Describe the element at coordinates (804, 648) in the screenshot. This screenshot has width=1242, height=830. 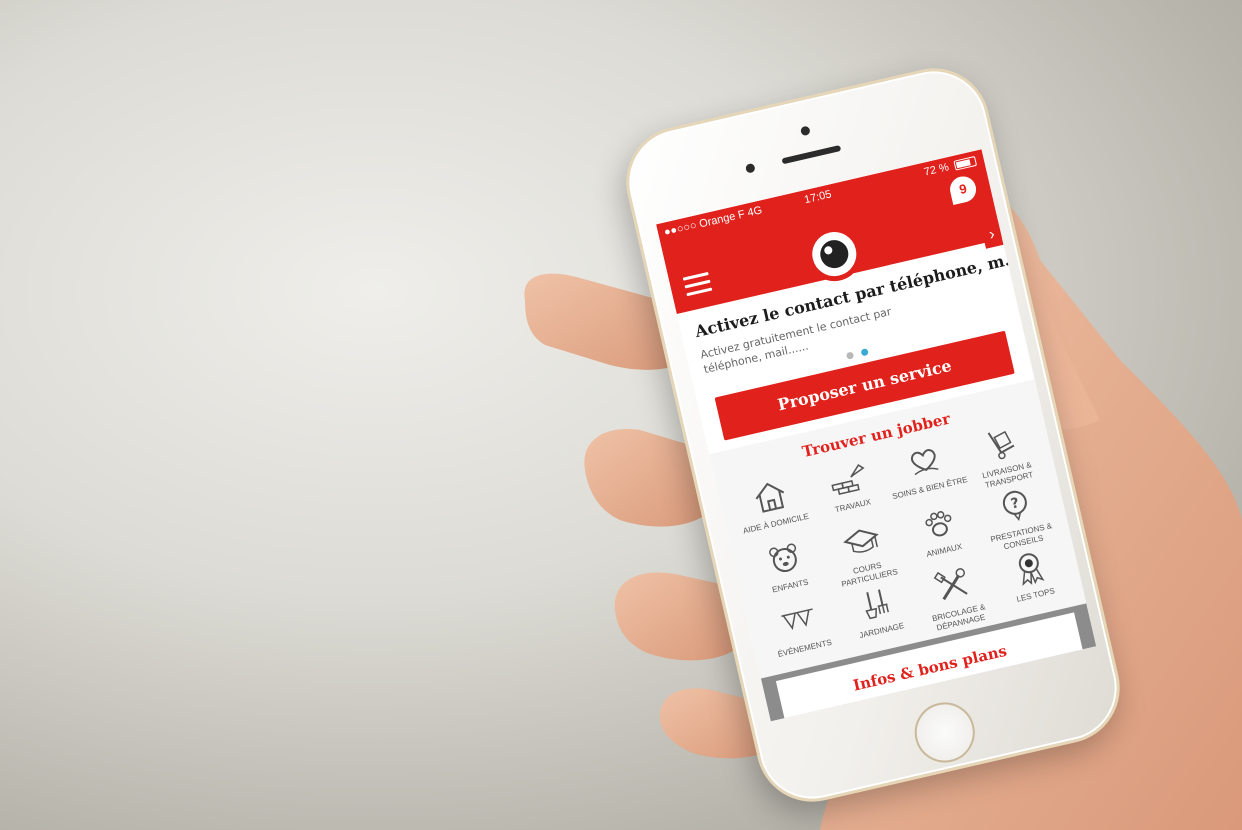
I see `category-label: Événements` at that location.